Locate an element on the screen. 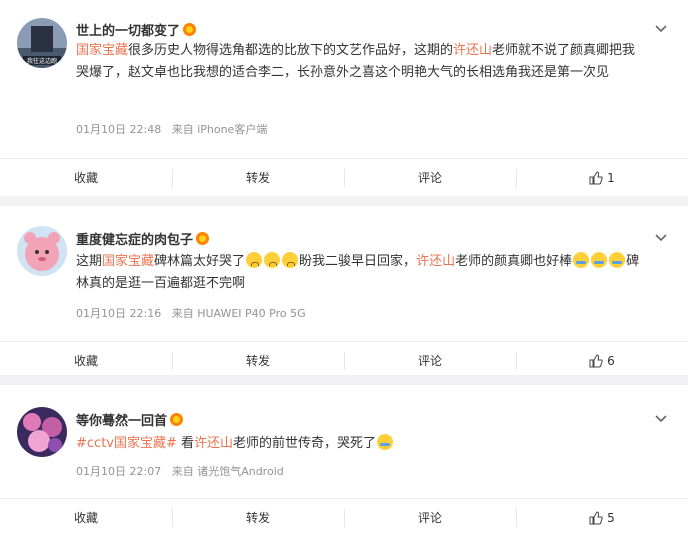 This screenshot has height=537, width=688. comment-text-fragment: 很多历史人物得选角都选的比放下的文艺作品好，这期的 is located at coordinates (291, 50).